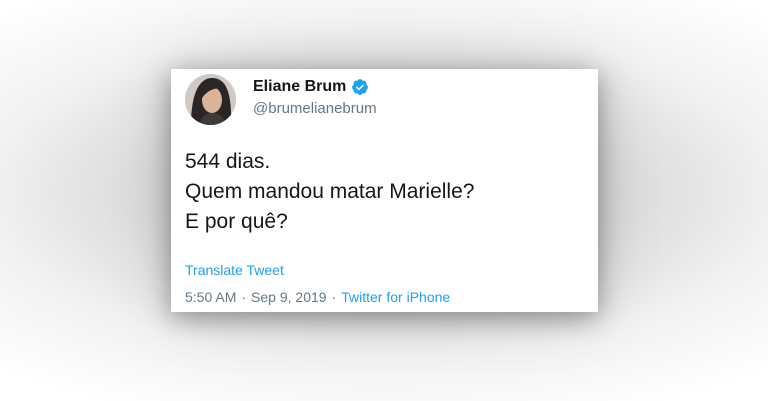 This screenshot has height=401, width=768. Describe the element at coordinates (299, 87) in the screenshot. I see `author-display-name: Eliane Brum` at that location.